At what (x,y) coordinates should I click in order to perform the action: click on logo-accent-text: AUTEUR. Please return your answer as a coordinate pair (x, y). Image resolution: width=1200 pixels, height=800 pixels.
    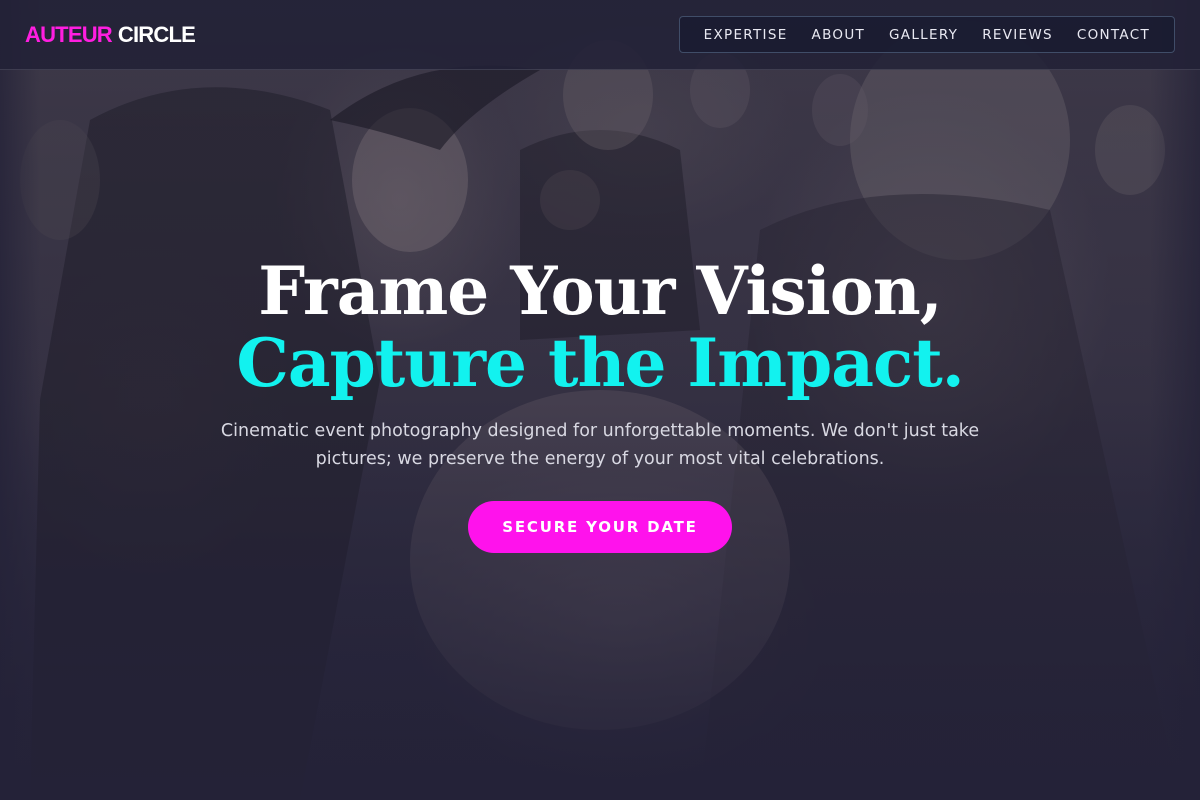
    Looking at the image, I should click on (69, 34).